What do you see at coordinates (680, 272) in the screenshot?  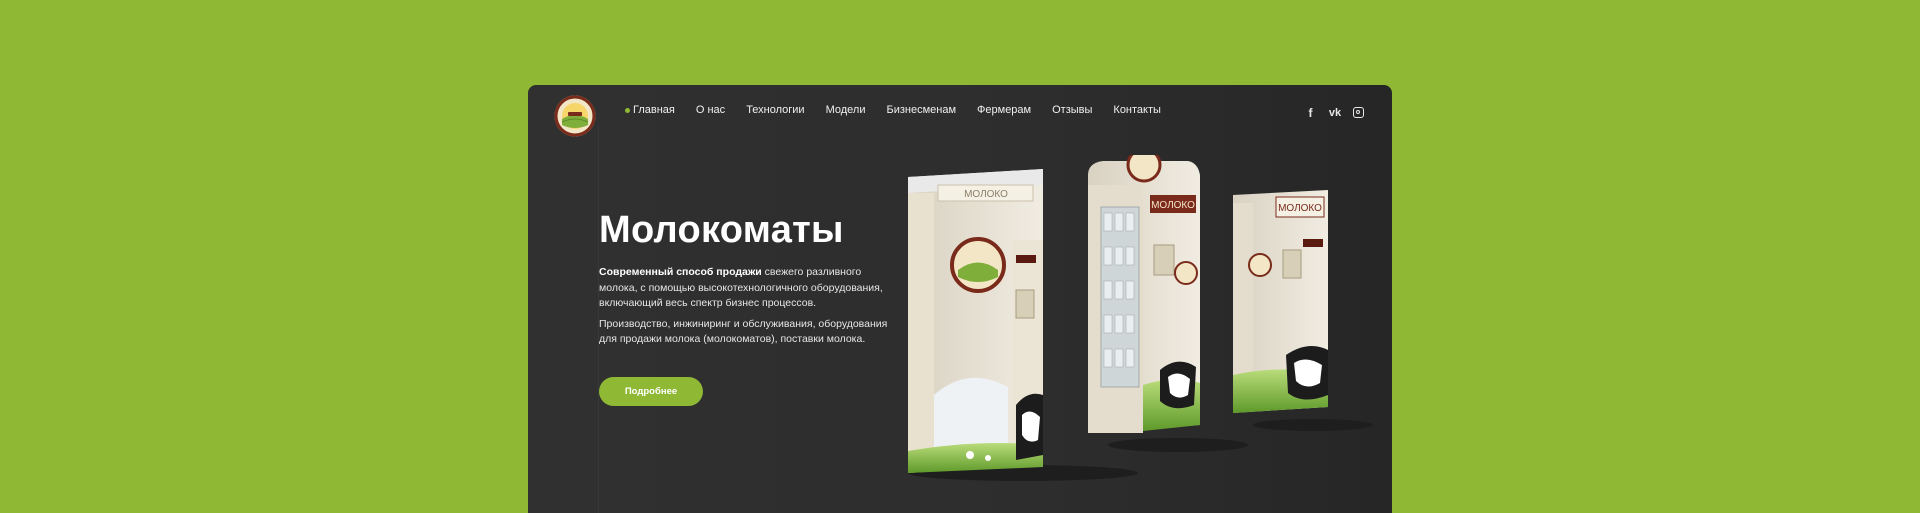 I see `hero-lead-bold: Современный способ продажи` at bounding box center [680, 272].